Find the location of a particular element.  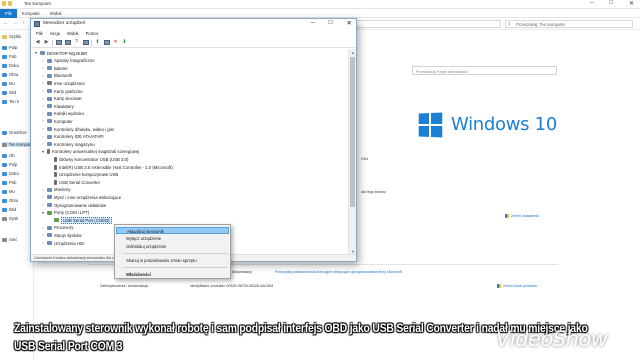

display-icon is located at coordinates (85, 42).